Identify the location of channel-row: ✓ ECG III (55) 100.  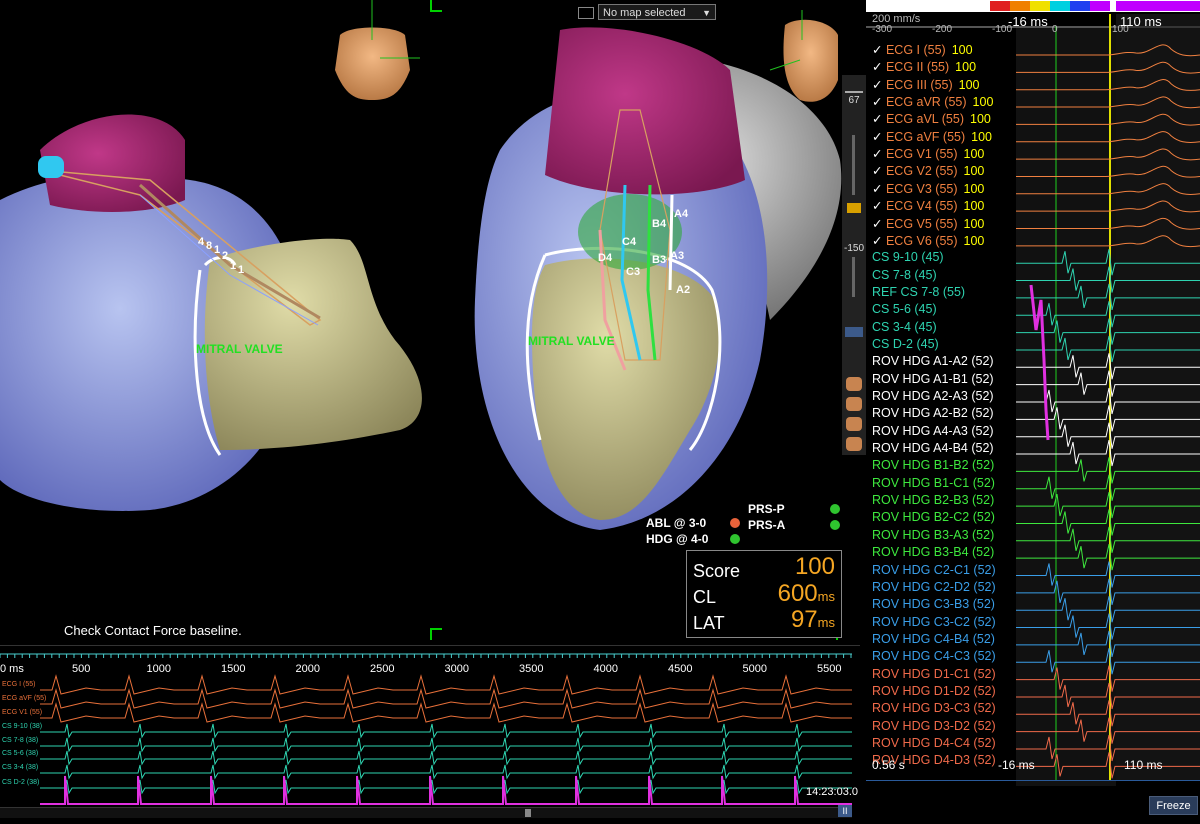
(926, 85).